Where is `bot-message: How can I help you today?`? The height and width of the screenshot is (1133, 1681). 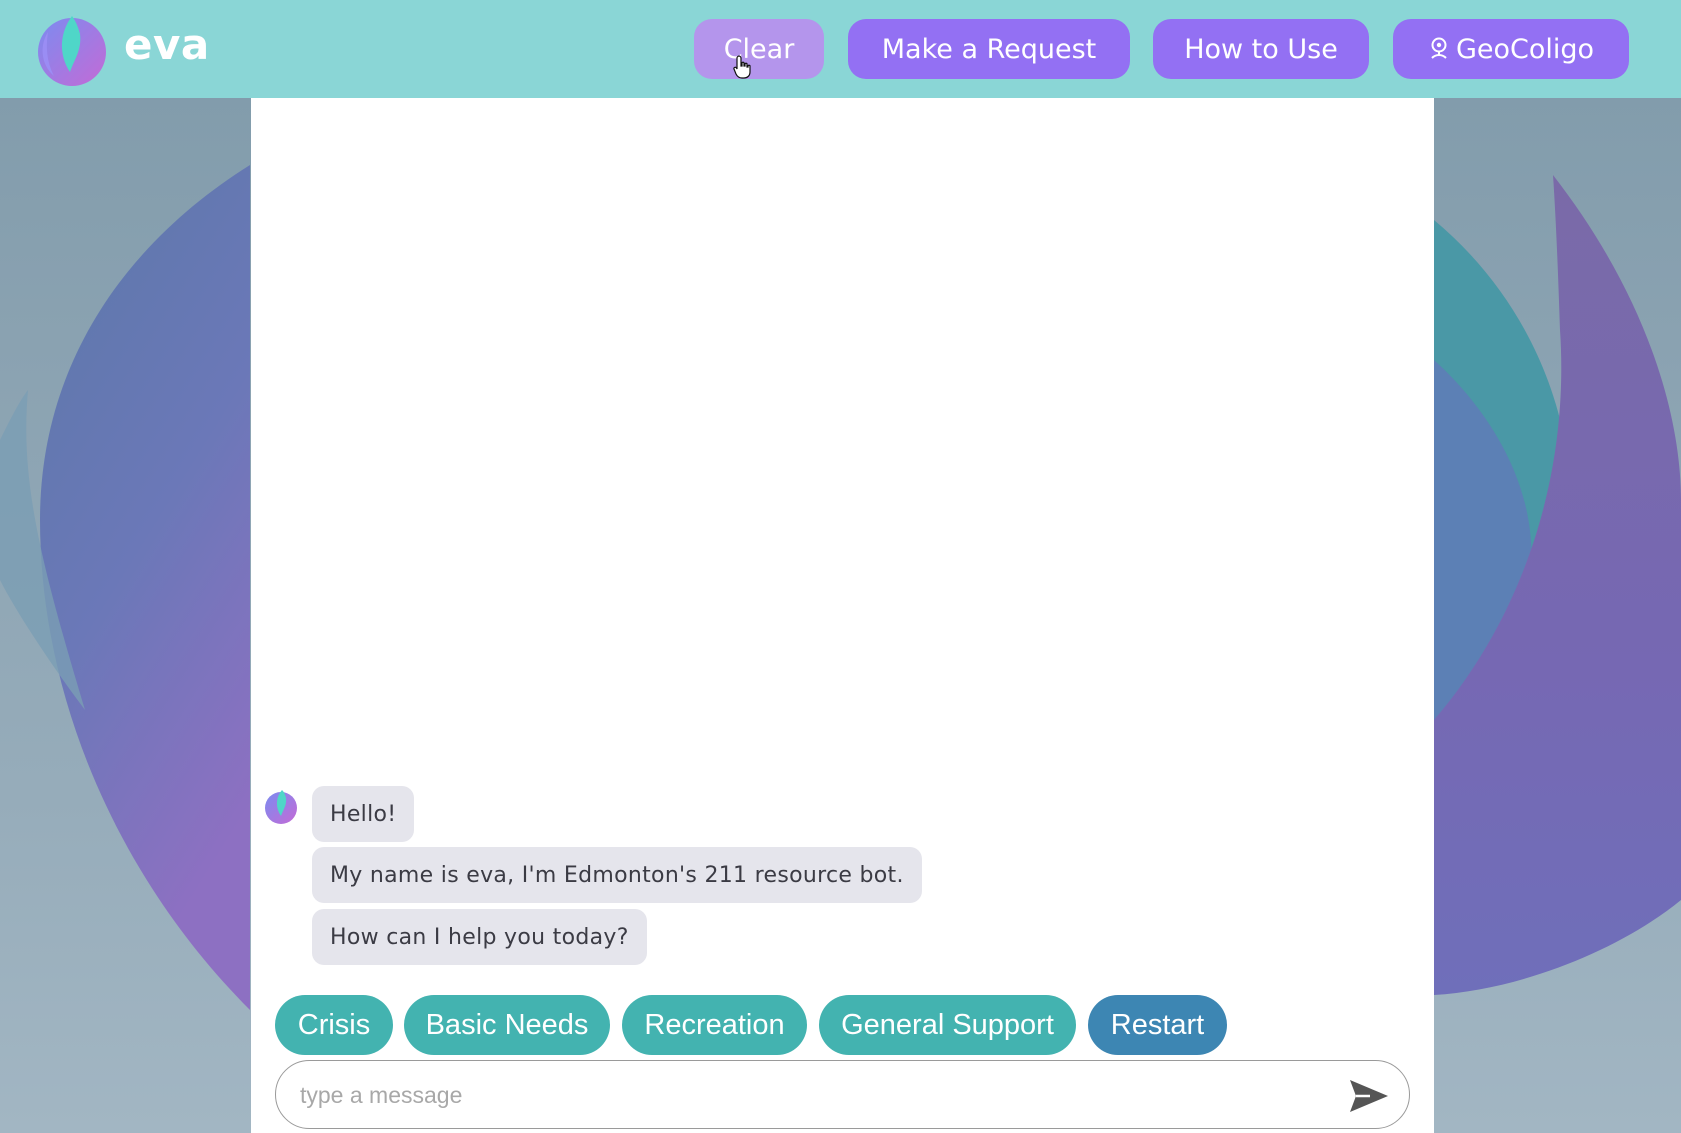 bot-message: How can I help you today? is located at coordinates (479, 937).